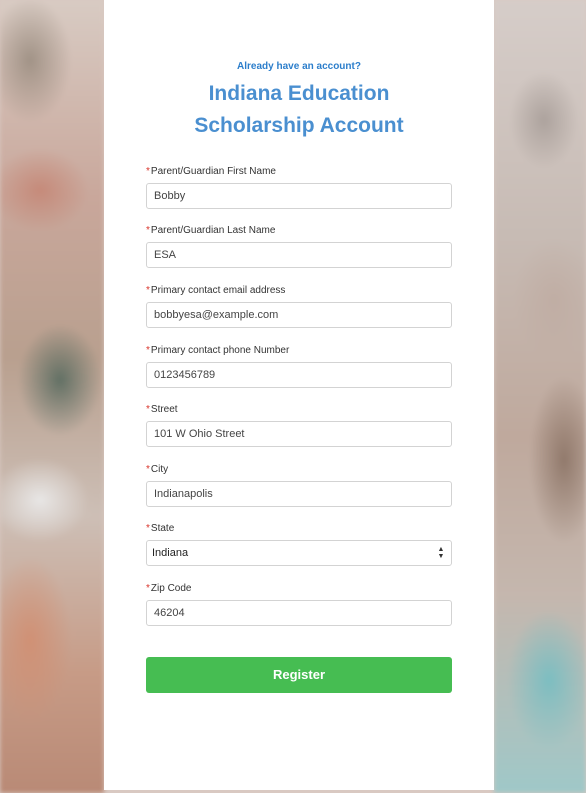 This screenshot has width=586, height=793. I want to click on phone-label: *Primary contact phone Number, so click(218, 350).